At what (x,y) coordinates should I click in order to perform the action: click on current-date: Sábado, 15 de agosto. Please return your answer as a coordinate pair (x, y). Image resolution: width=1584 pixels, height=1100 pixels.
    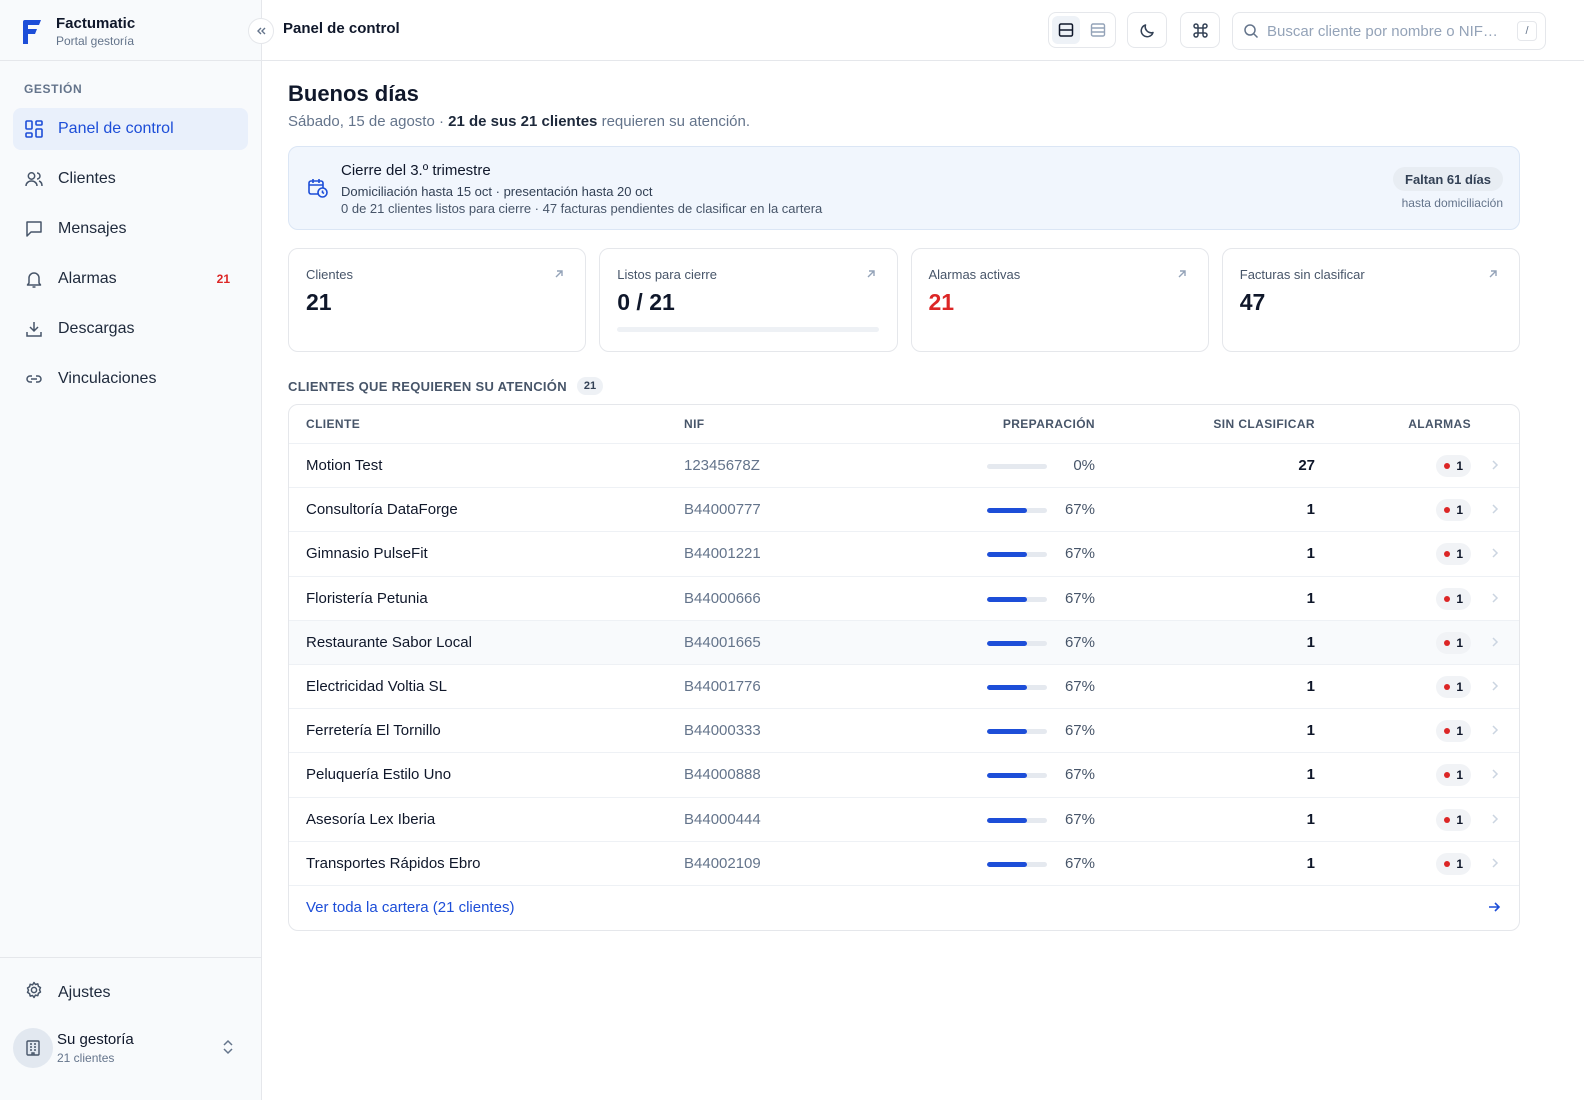
    Looking at the image, I should click on (361, 121).